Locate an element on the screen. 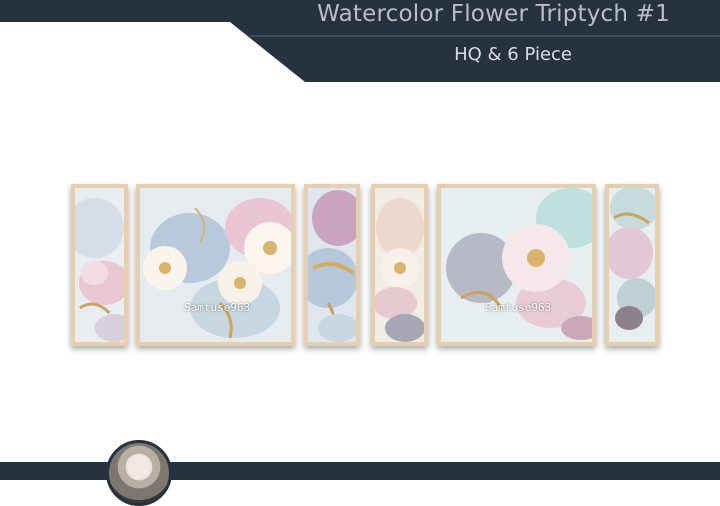 The height and width of the screenshot is (506, 720). art-panel-5: Samtuse963 is located at coordinates (516, 265).